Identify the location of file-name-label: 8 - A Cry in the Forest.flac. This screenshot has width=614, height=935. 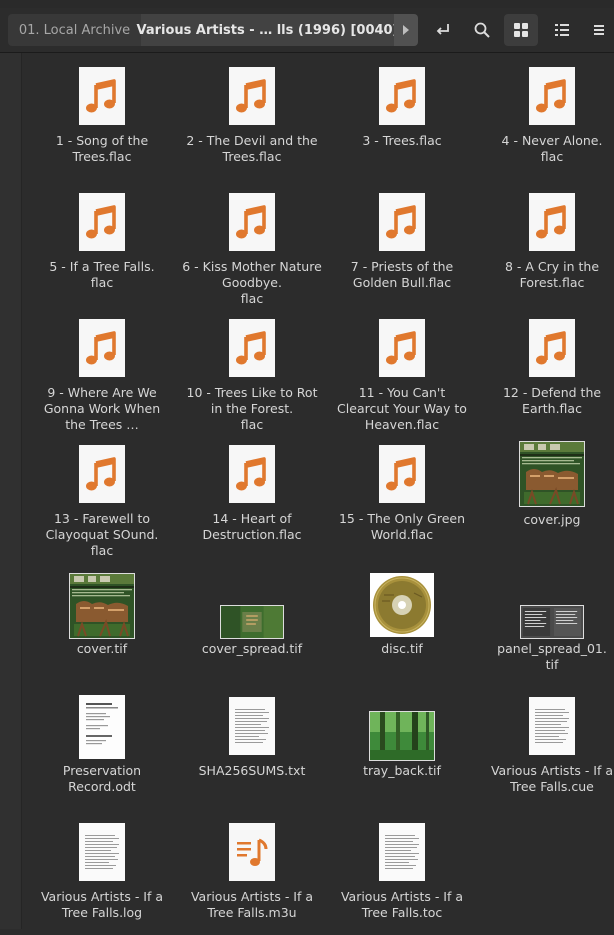
(552, 274).